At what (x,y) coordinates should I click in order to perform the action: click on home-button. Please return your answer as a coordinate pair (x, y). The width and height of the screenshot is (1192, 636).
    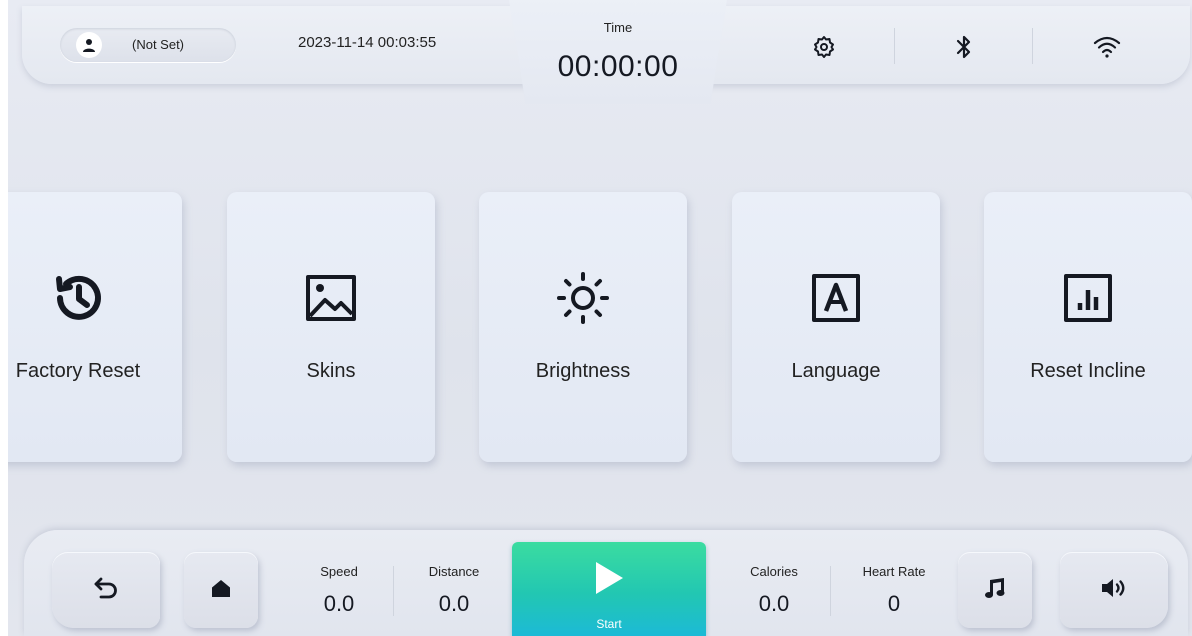
    Looking at the image, I should click on (221, 590).